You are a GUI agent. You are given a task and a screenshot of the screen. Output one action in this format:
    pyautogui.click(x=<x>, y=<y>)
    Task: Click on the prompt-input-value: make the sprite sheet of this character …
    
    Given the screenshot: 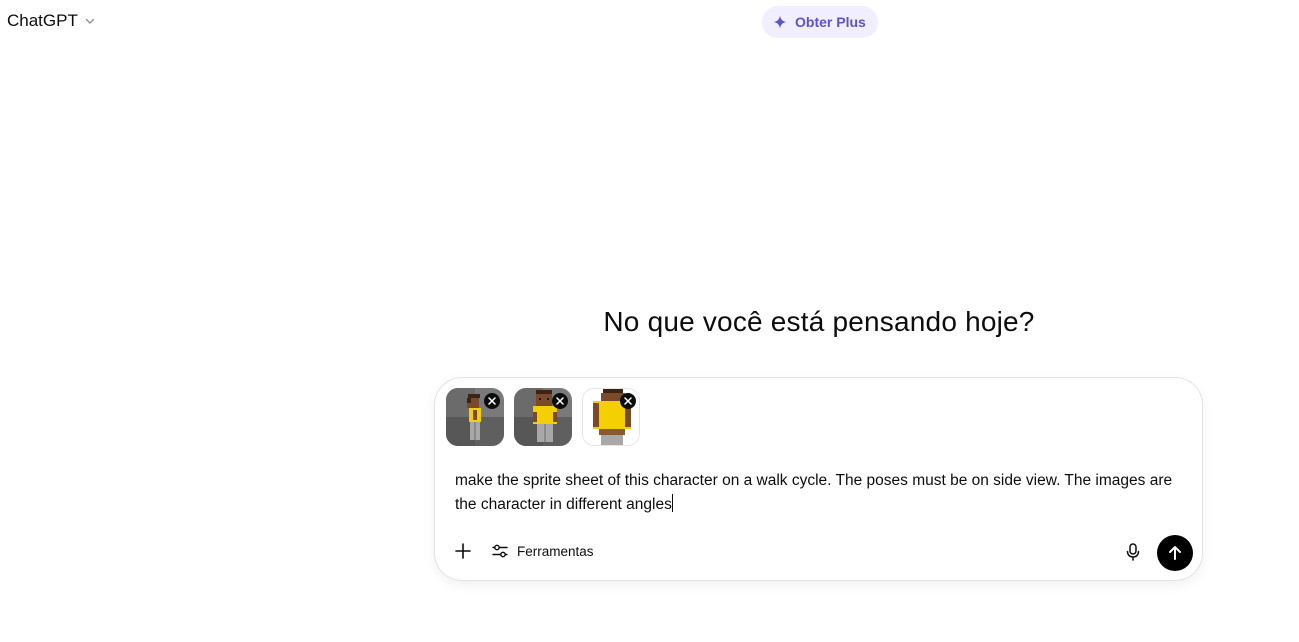 What is the action you would take?
    pyautogui.click(x=814, y=492)
    